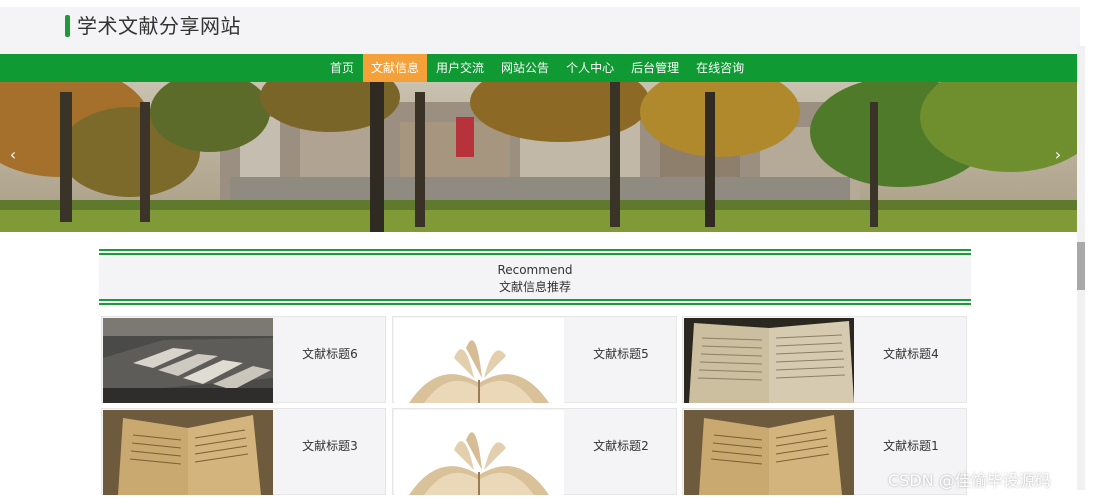 The height and width of the screenshot is (498, 1094). What do you see at coordinates (1081, 266) in the screenshot?
I see `scrollbar-thumb` at bounding box center [1081, 266].